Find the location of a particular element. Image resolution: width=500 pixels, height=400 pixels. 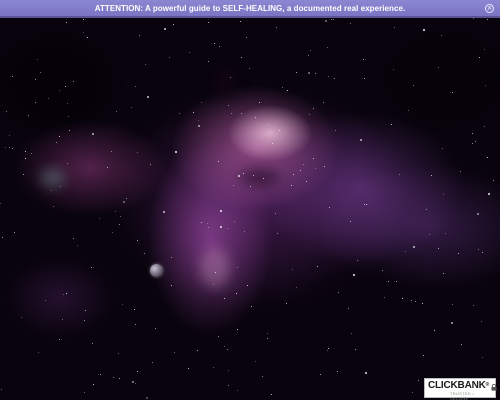

bright-wisp is located at coordinates (52, 178).